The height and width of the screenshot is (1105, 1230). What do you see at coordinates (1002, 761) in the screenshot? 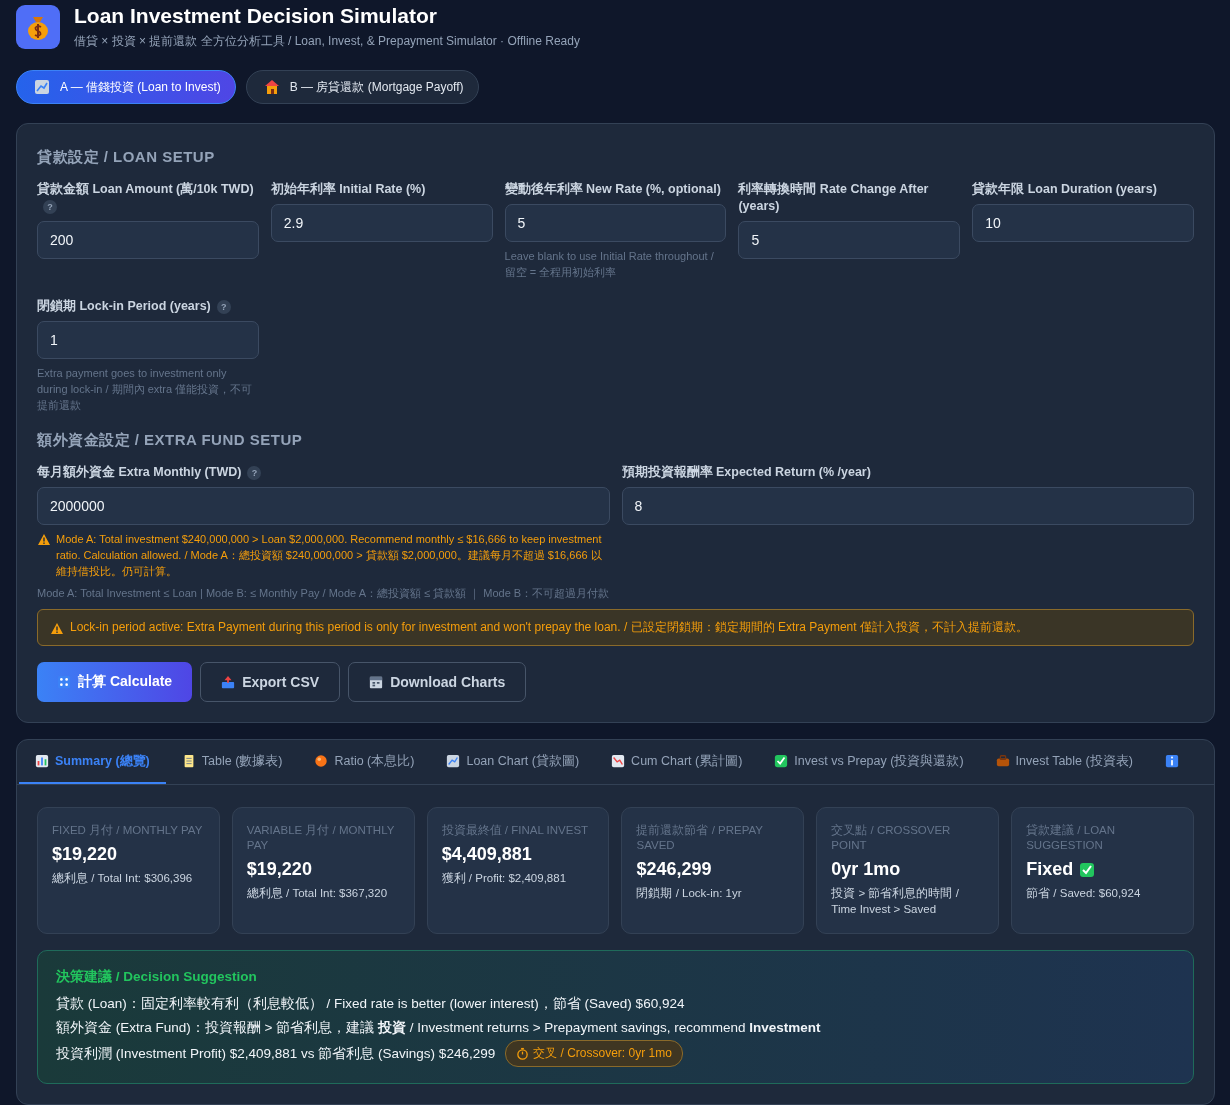
I see `briefcase-icon` at bounding box center [1002, 761].